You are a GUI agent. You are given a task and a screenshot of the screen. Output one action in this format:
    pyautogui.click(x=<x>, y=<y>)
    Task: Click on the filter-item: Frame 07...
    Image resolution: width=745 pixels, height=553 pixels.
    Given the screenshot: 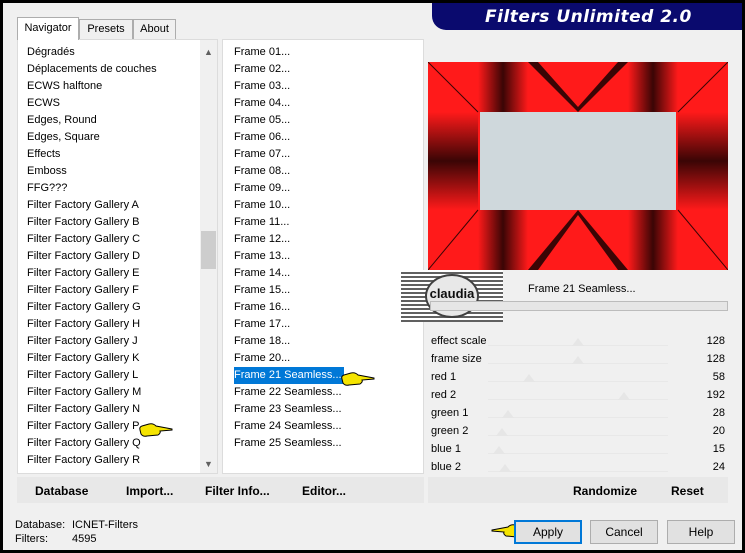 What is the action you would take?
    pyautogui.click(x=262, y=154)
    